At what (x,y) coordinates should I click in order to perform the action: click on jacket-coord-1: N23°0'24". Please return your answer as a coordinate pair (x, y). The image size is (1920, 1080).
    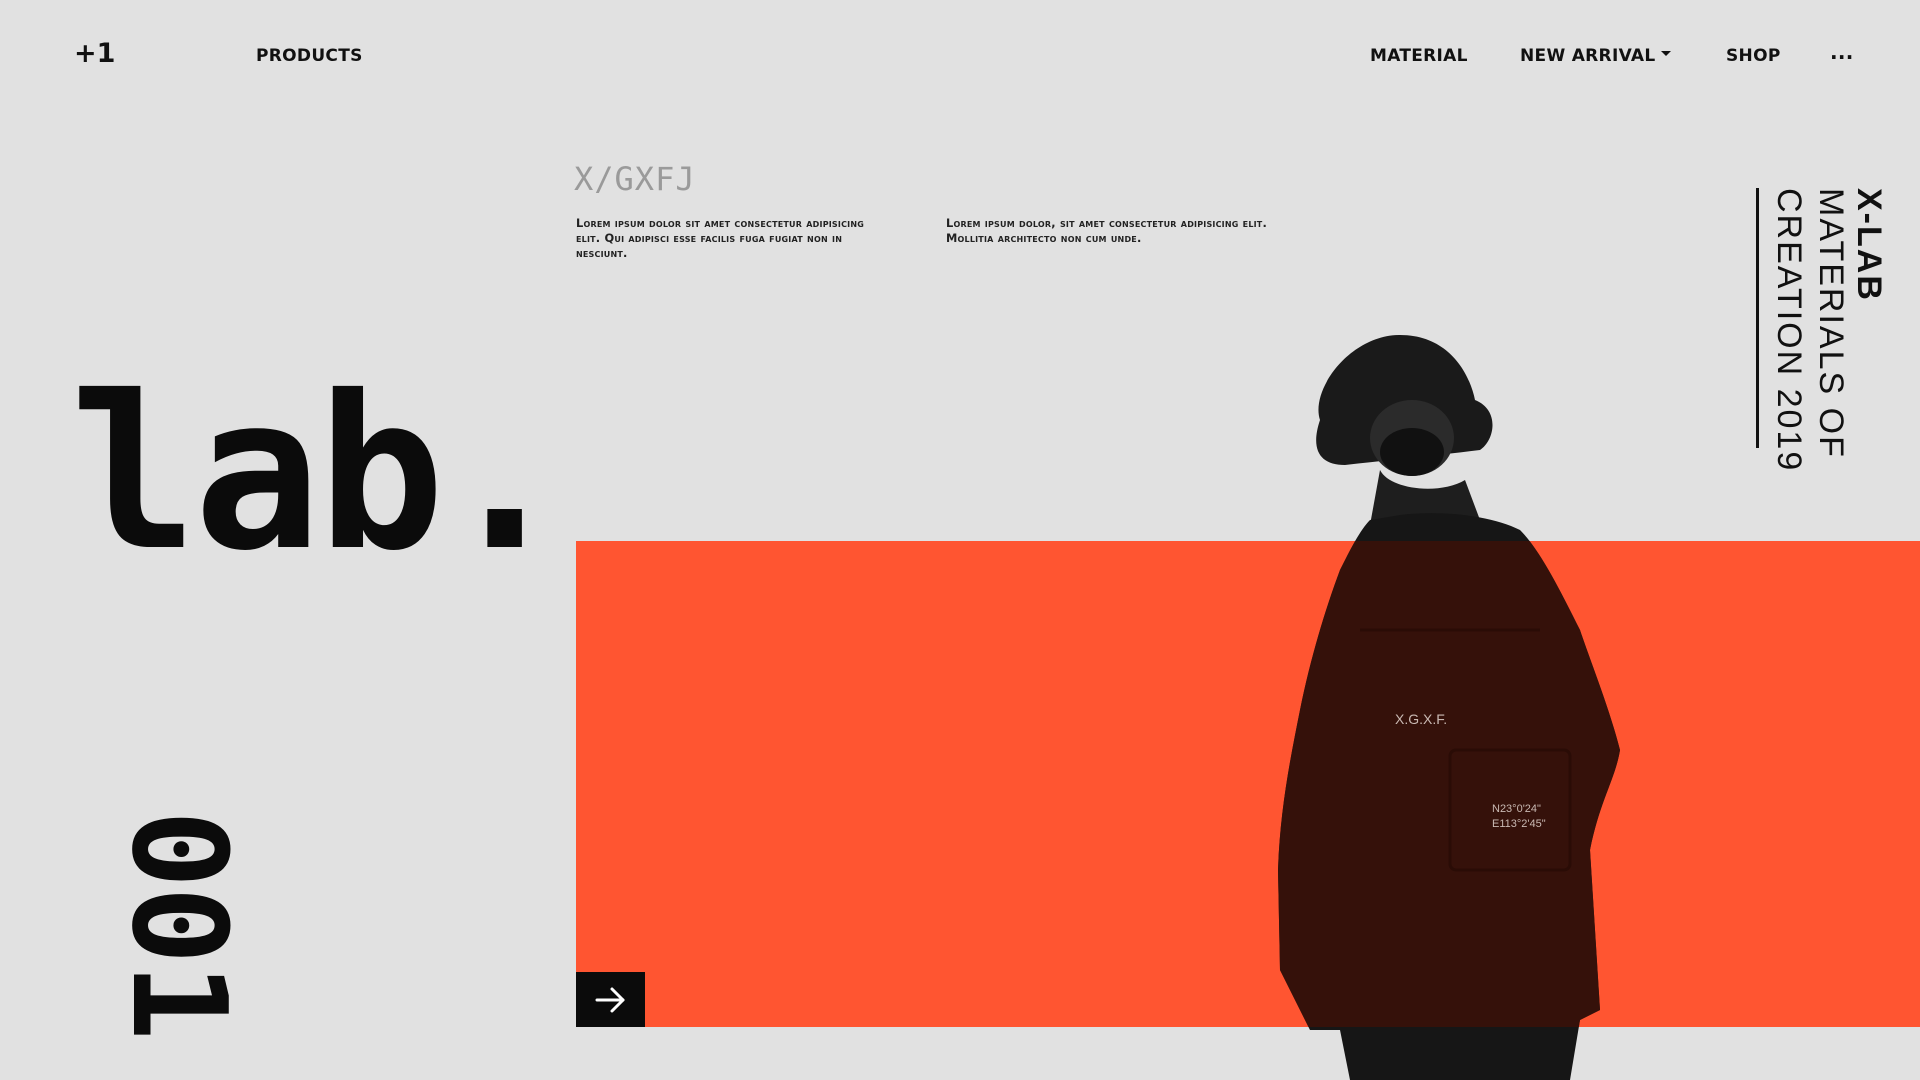
    Looking at the image, I should click on (1516, 809).